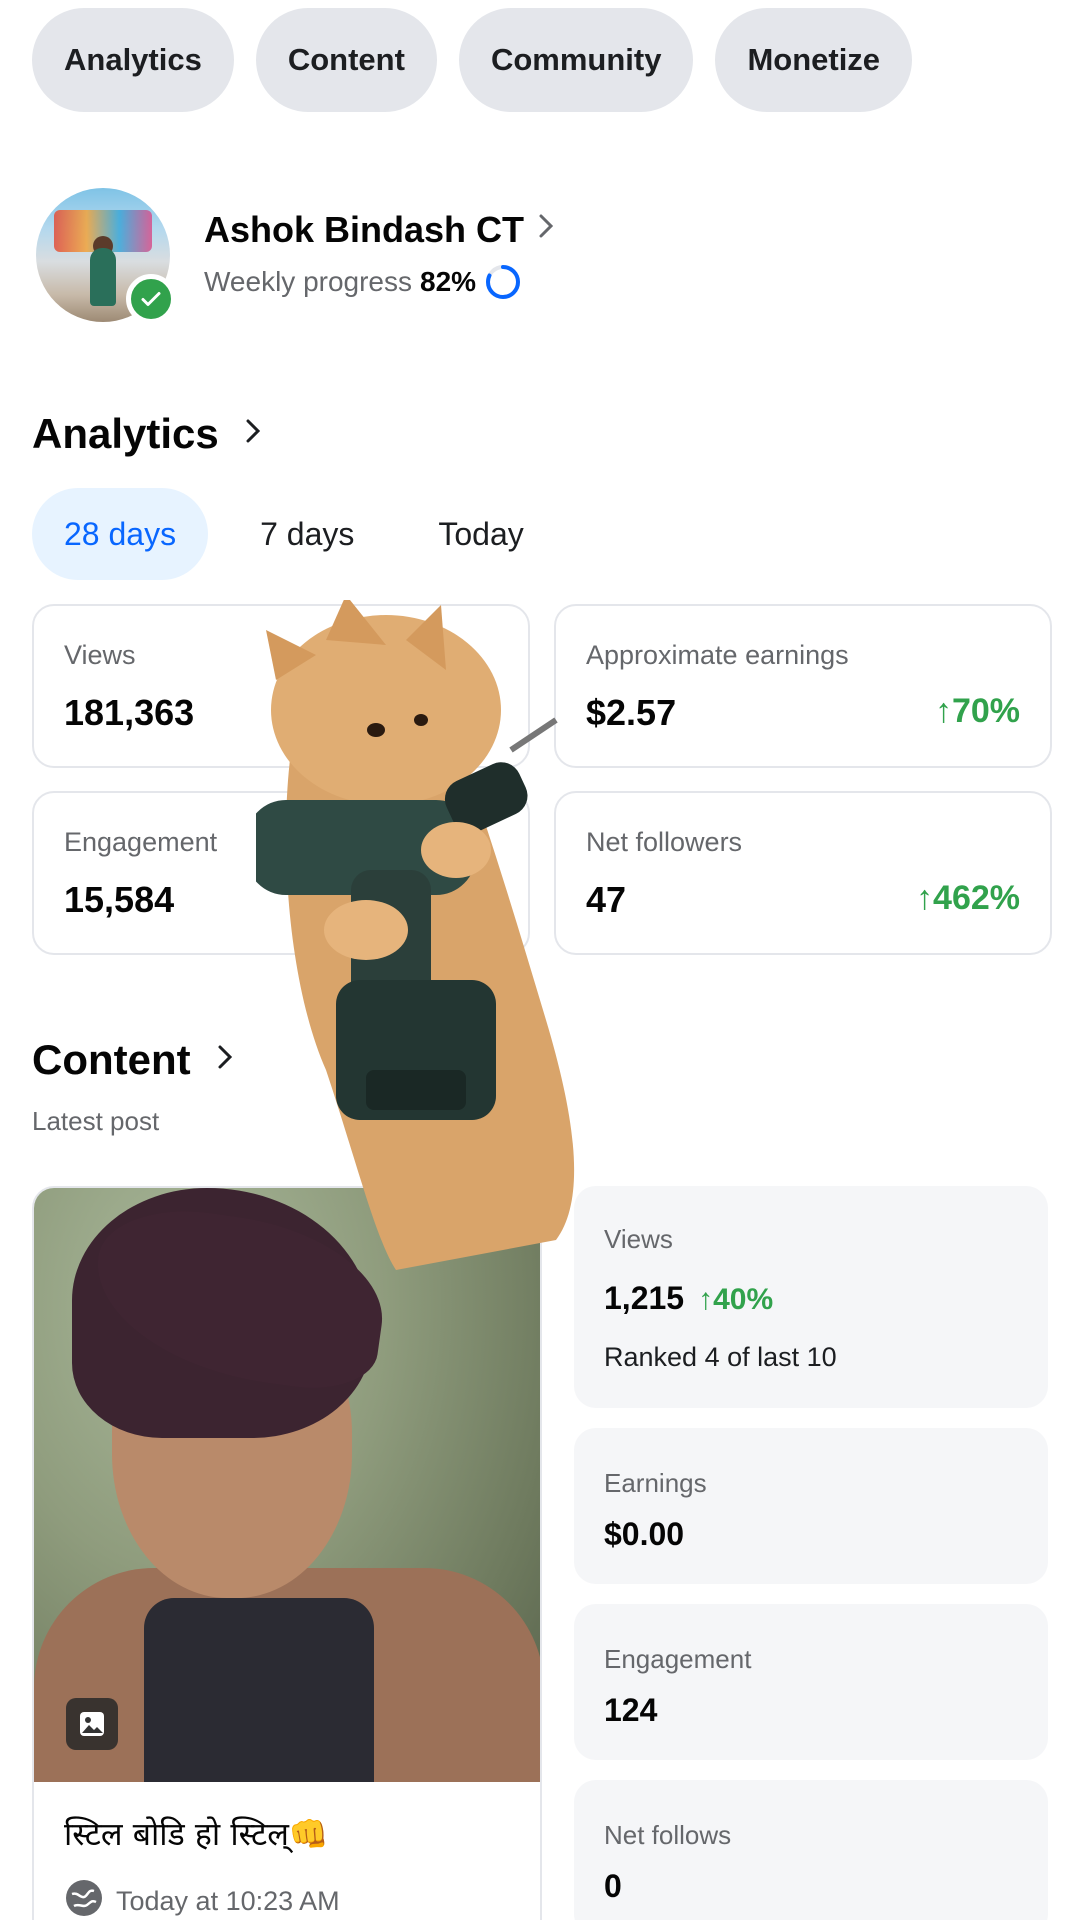 Image resolution: width=1080 pixels, height=1920 pixels. What do you see at coordinates (346, 60) in the screenshot?
I see `chip-content: Content` at bounding box center [346, 60].